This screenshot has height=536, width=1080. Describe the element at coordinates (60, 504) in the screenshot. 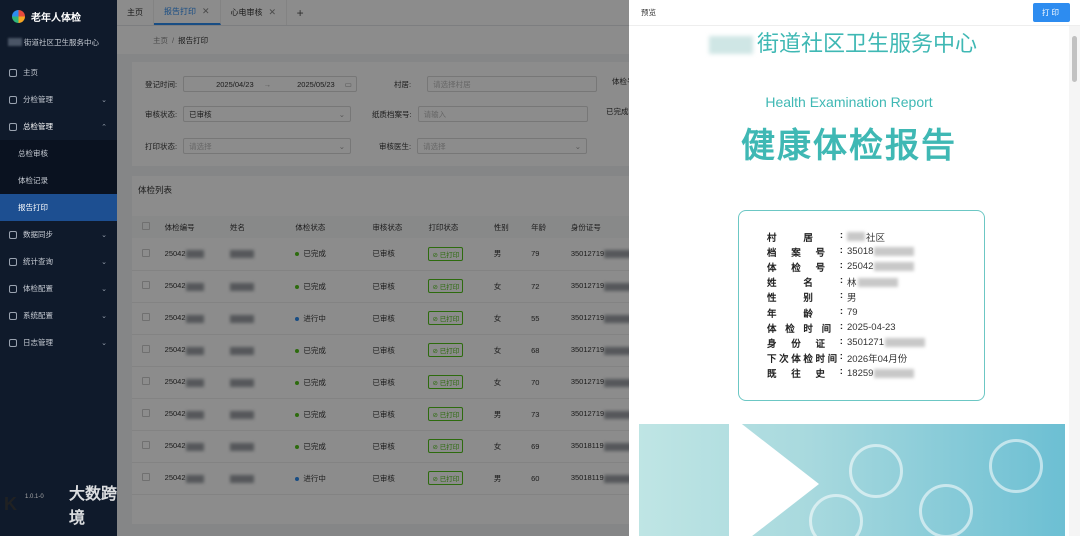

I see `footer-watermark: K 1.0.1-0 大数跨境` at that location.